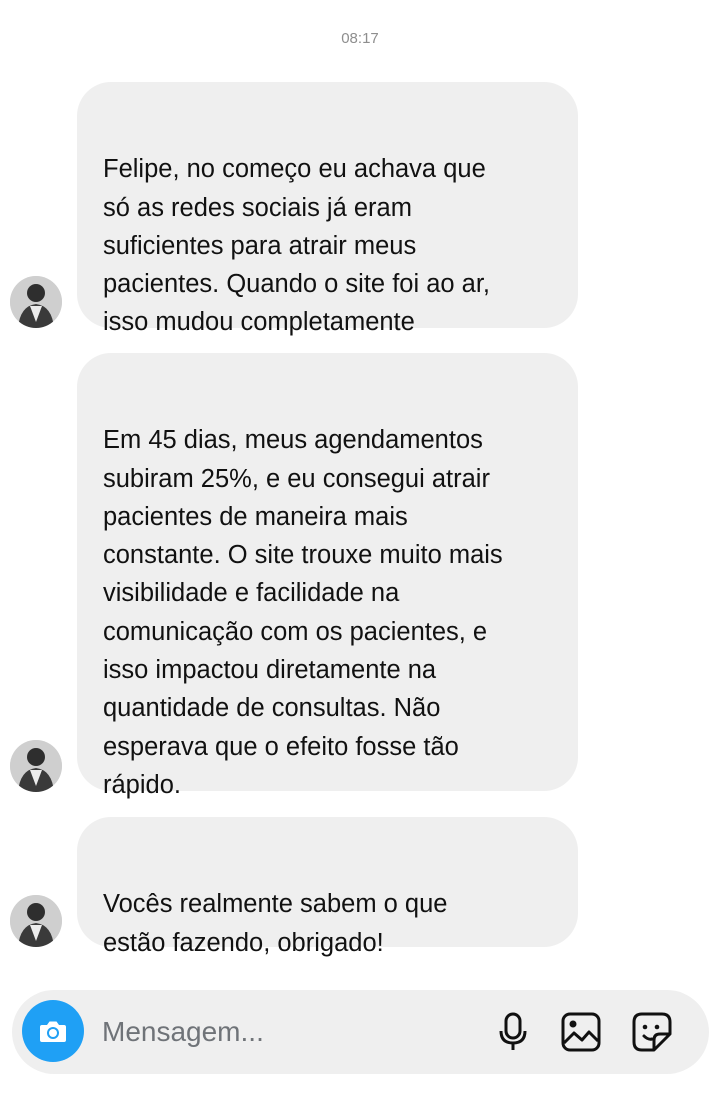 This screenshot has height=1110, width=720. What do you see at coordinates (513, 1032) in the screenshot?
I see `microphone-icon` at bounding box center [513, 1032].